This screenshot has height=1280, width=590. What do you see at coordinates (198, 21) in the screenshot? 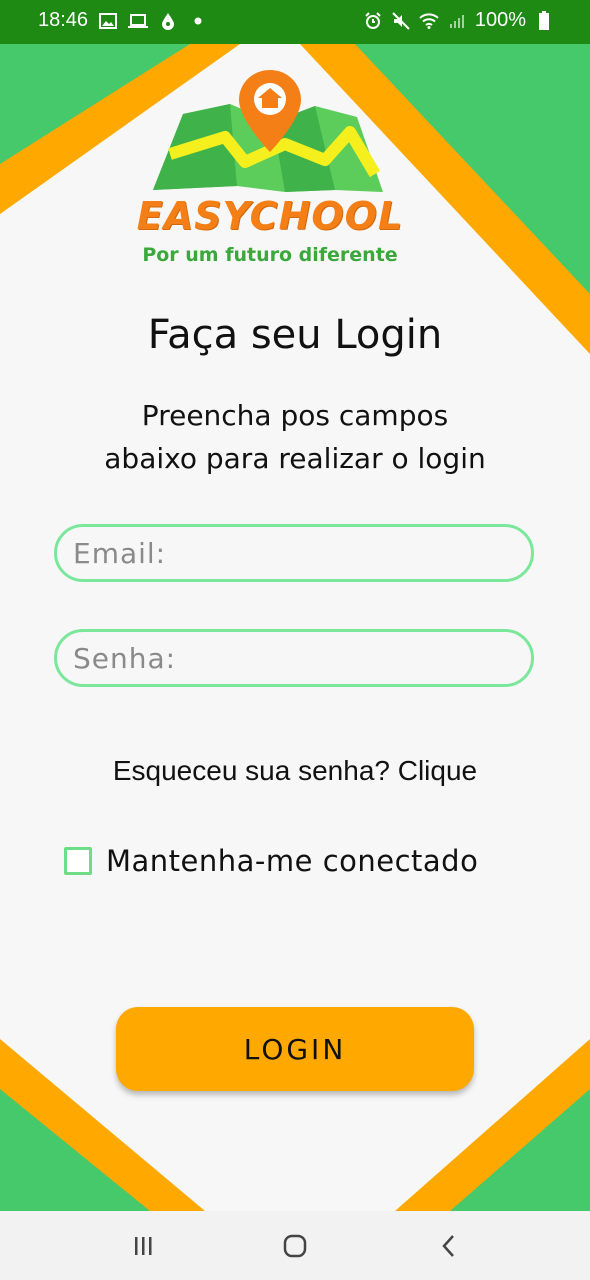
I see `dot-icon` at bounding box center [198, 21].